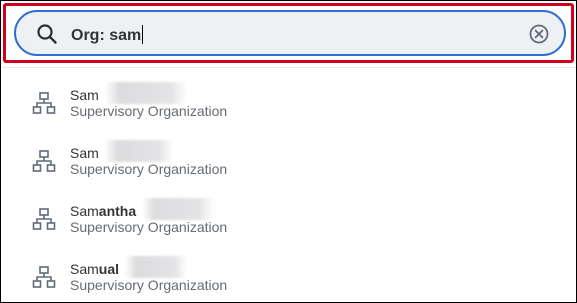  Describe the element at coordinates (125, 35) in the screenshot. I see `search-query: sam` at that location.